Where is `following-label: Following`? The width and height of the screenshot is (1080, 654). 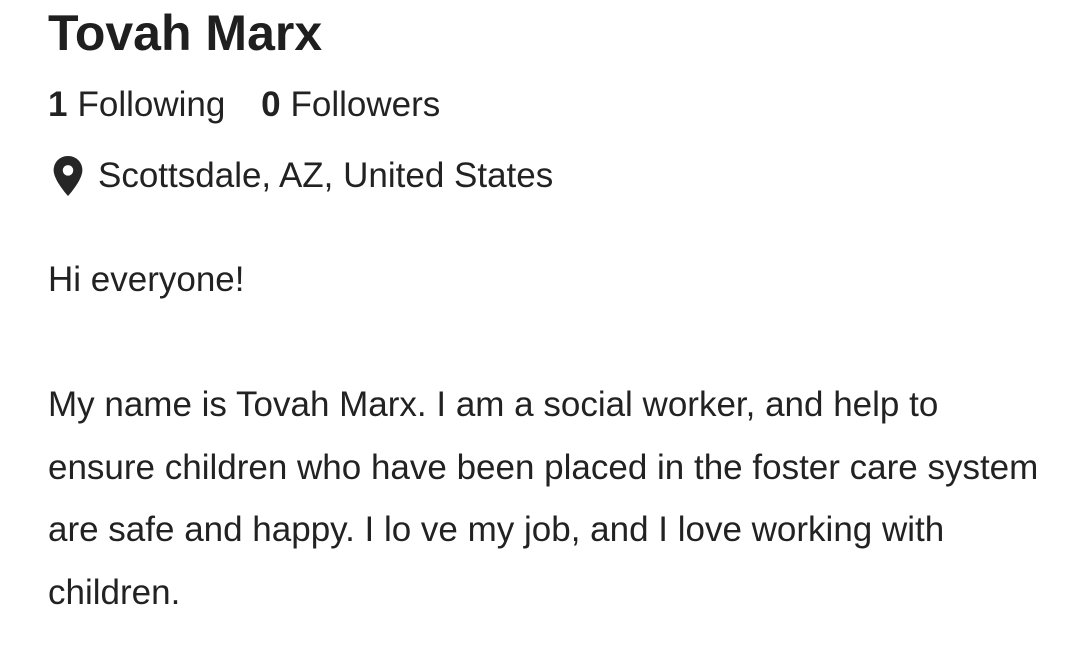 following-label: Following is located at coordinates (151, 104).